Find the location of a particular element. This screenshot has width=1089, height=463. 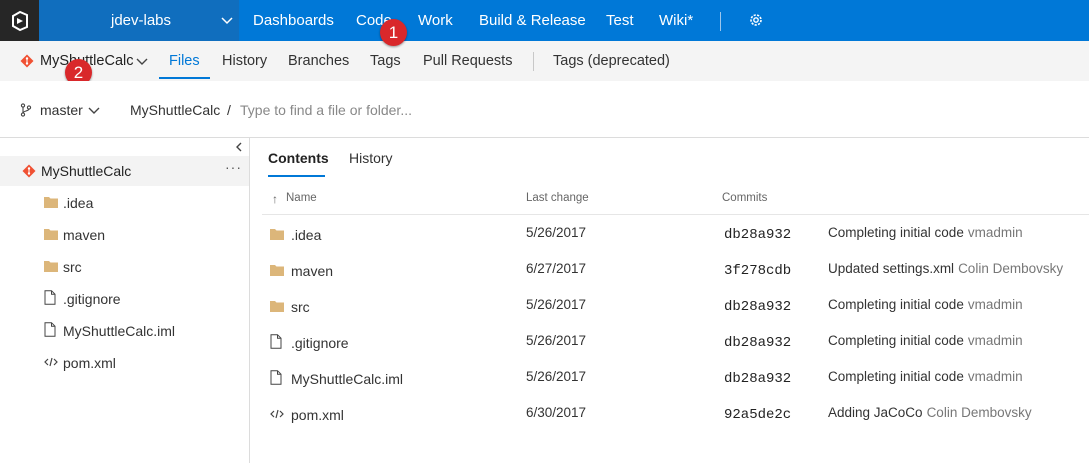

path-search-input is located at coordinates (440, 110).